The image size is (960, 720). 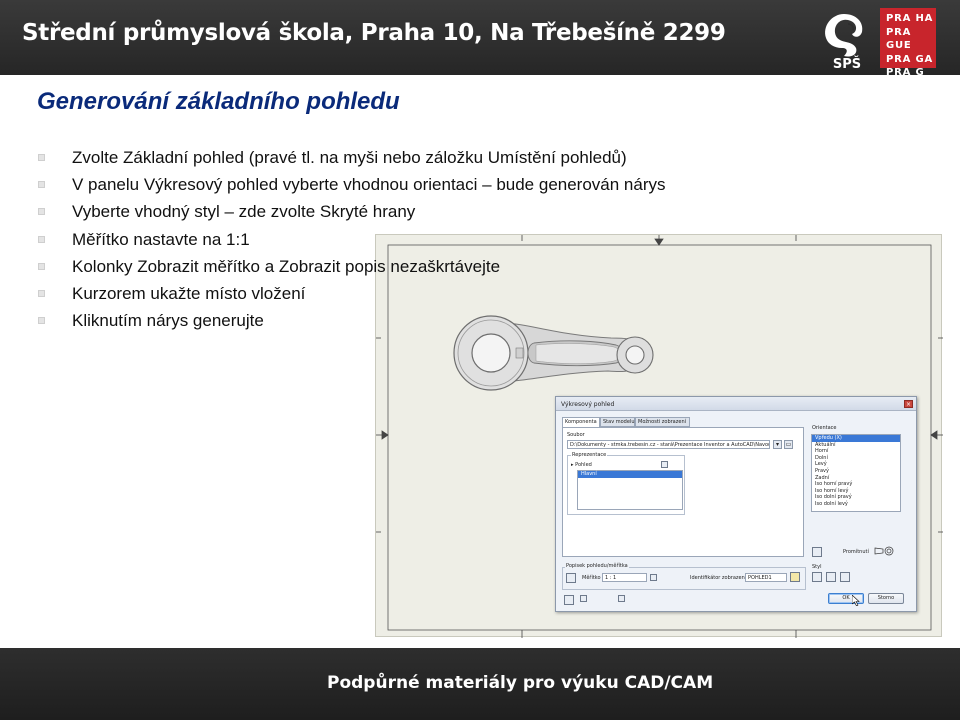 What do you see at coordinates (856, 504) in the screenshot?
I see `list-item: Iso dolní levý` at bounding box center [856, 504].